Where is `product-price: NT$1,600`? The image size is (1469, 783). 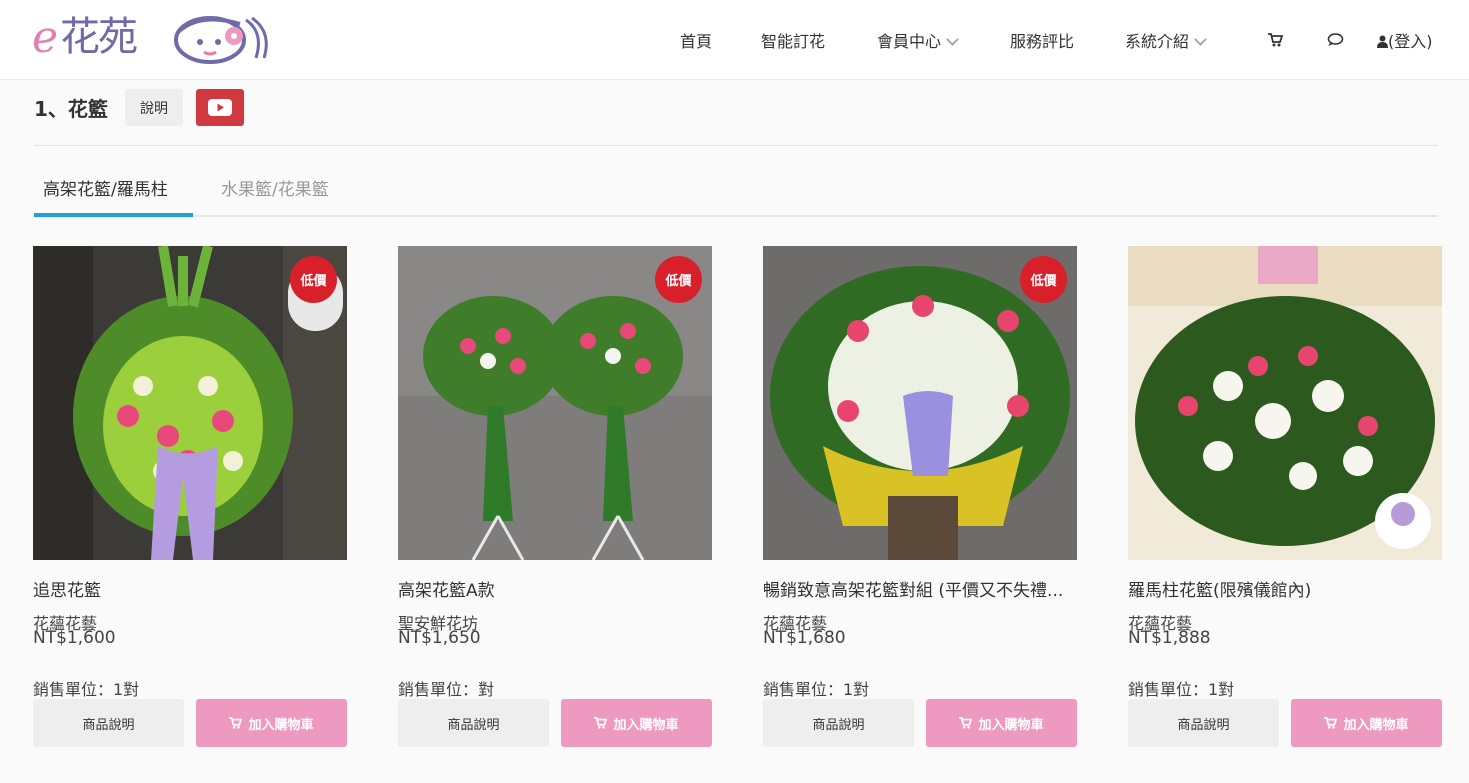
product-price: NT$1,600 is located at coordinates (74, 638).